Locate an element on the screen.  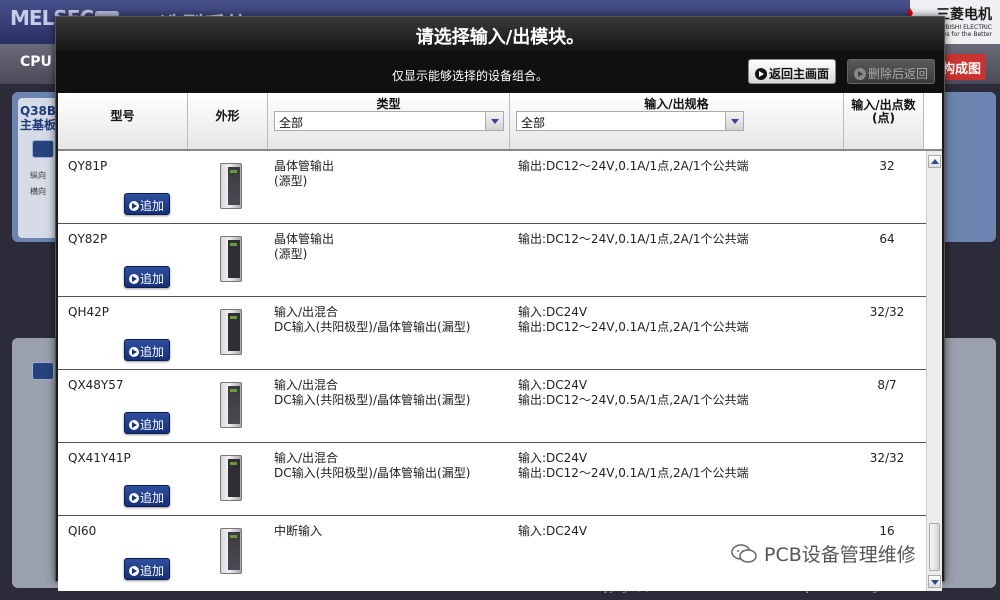
scroll-thumb is located at coordinates (934, 547).